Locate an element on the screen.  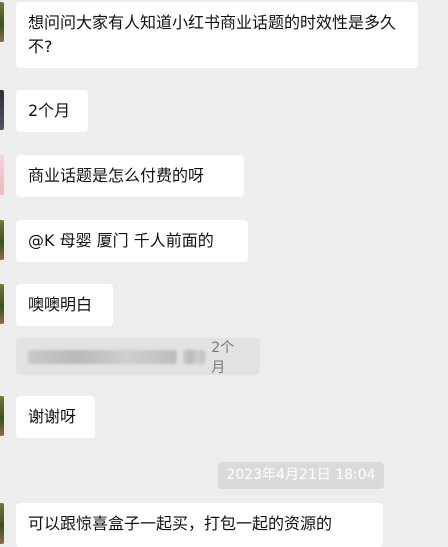
quoted-text: 2个月 is located at coordinates (223, 357).